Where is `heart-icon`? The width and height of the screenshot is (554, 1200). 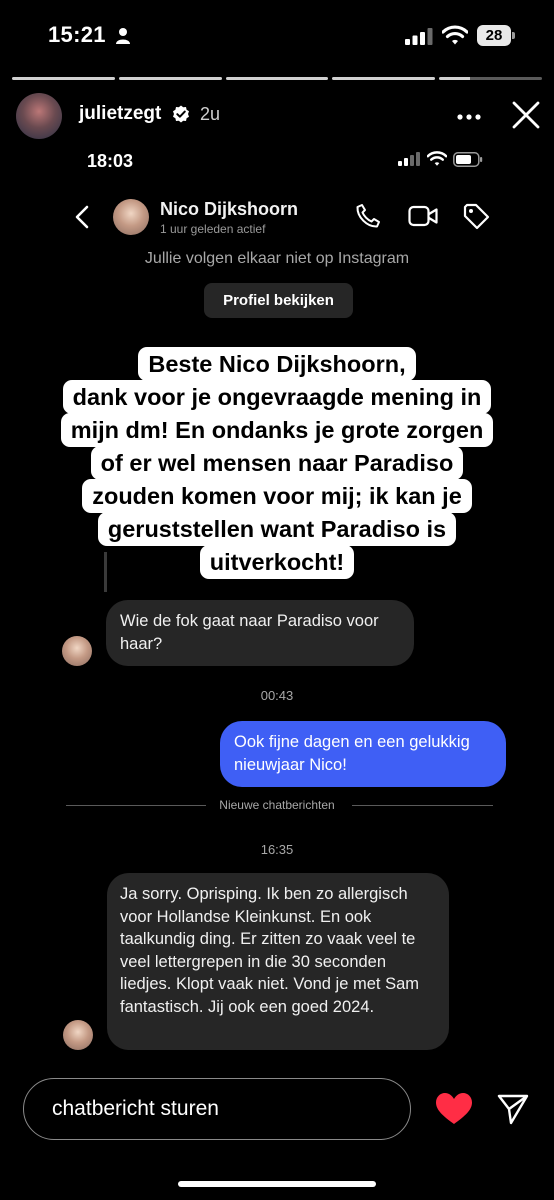 heart-icon is located at coordinates (454, 1109).